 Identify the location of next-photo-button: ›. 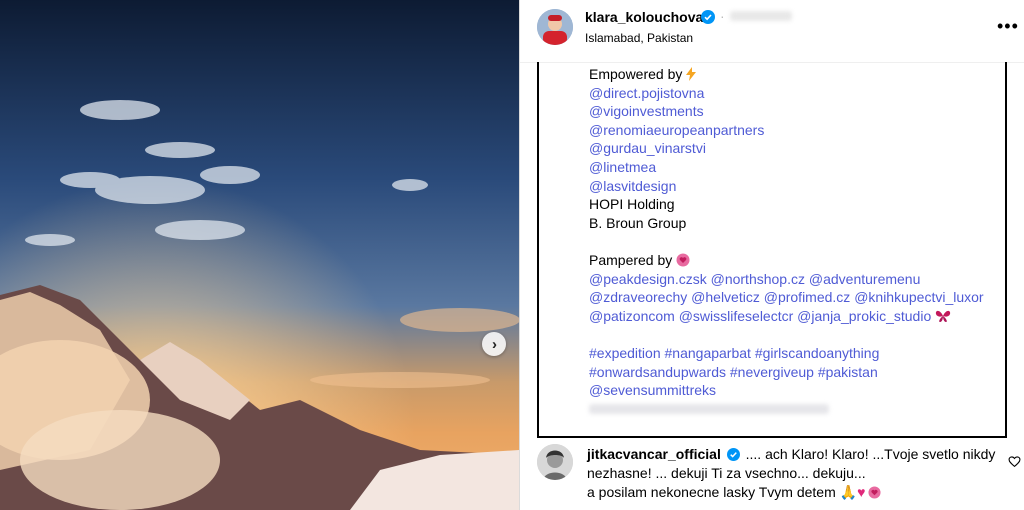
(494, 344).